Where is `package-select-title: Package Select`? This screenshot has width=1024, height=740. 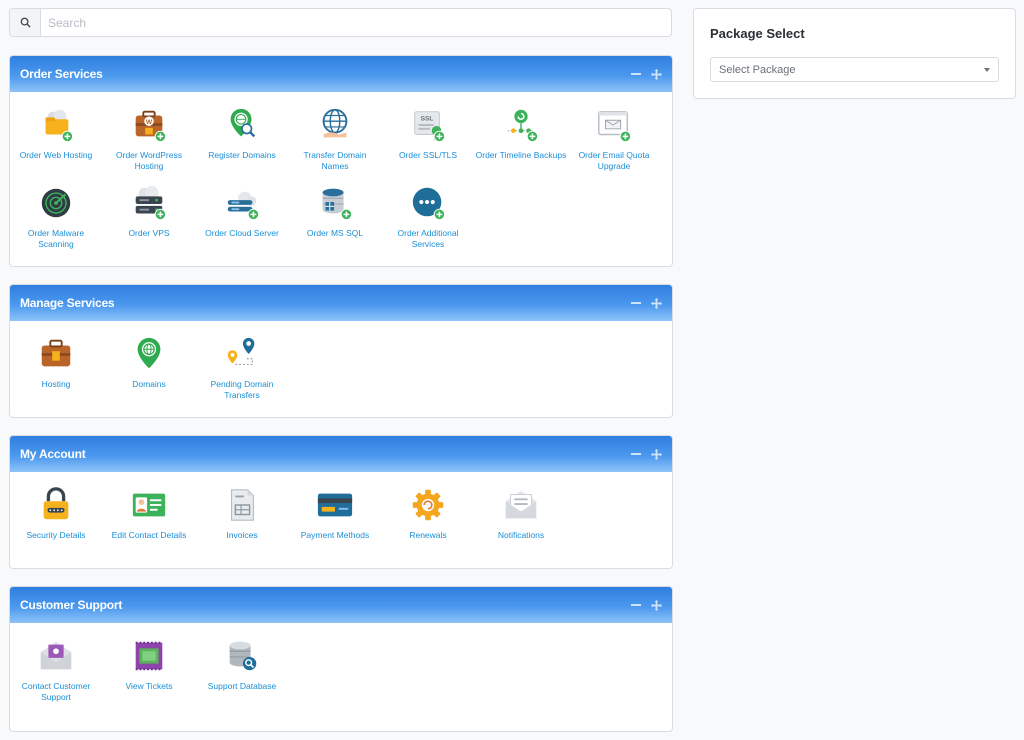 package-select-title: Package Select is located at coordinates (757, 33).